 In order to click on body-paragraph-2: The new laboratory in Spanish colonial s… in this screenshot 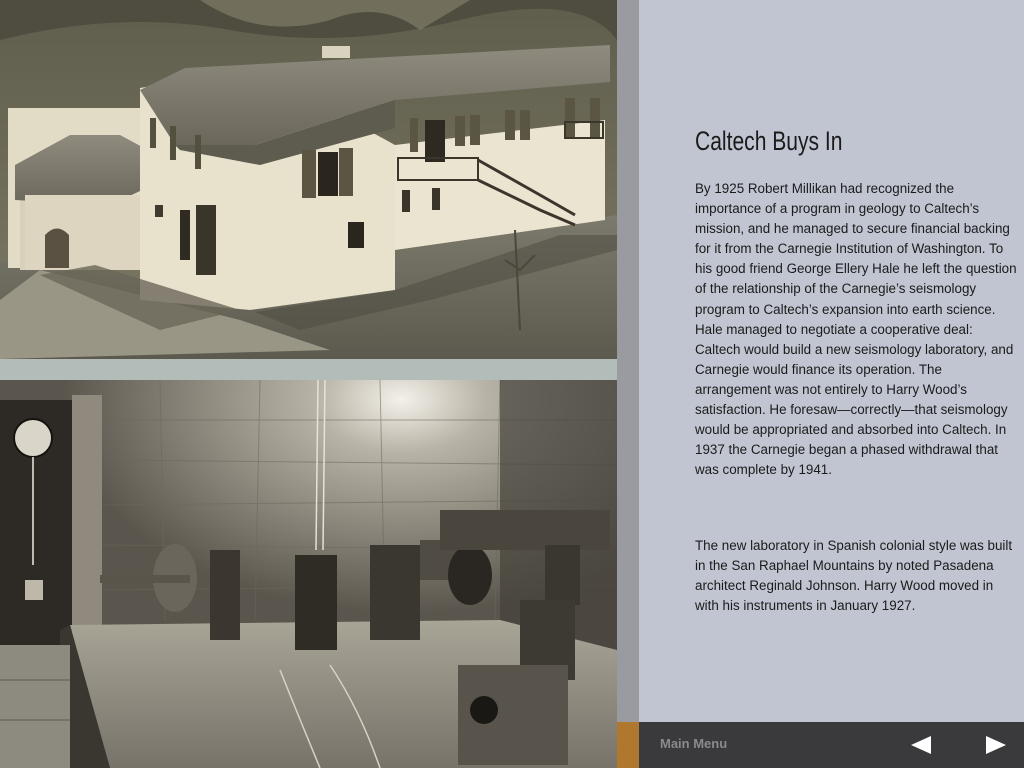, I will do `click(854, 576)`.